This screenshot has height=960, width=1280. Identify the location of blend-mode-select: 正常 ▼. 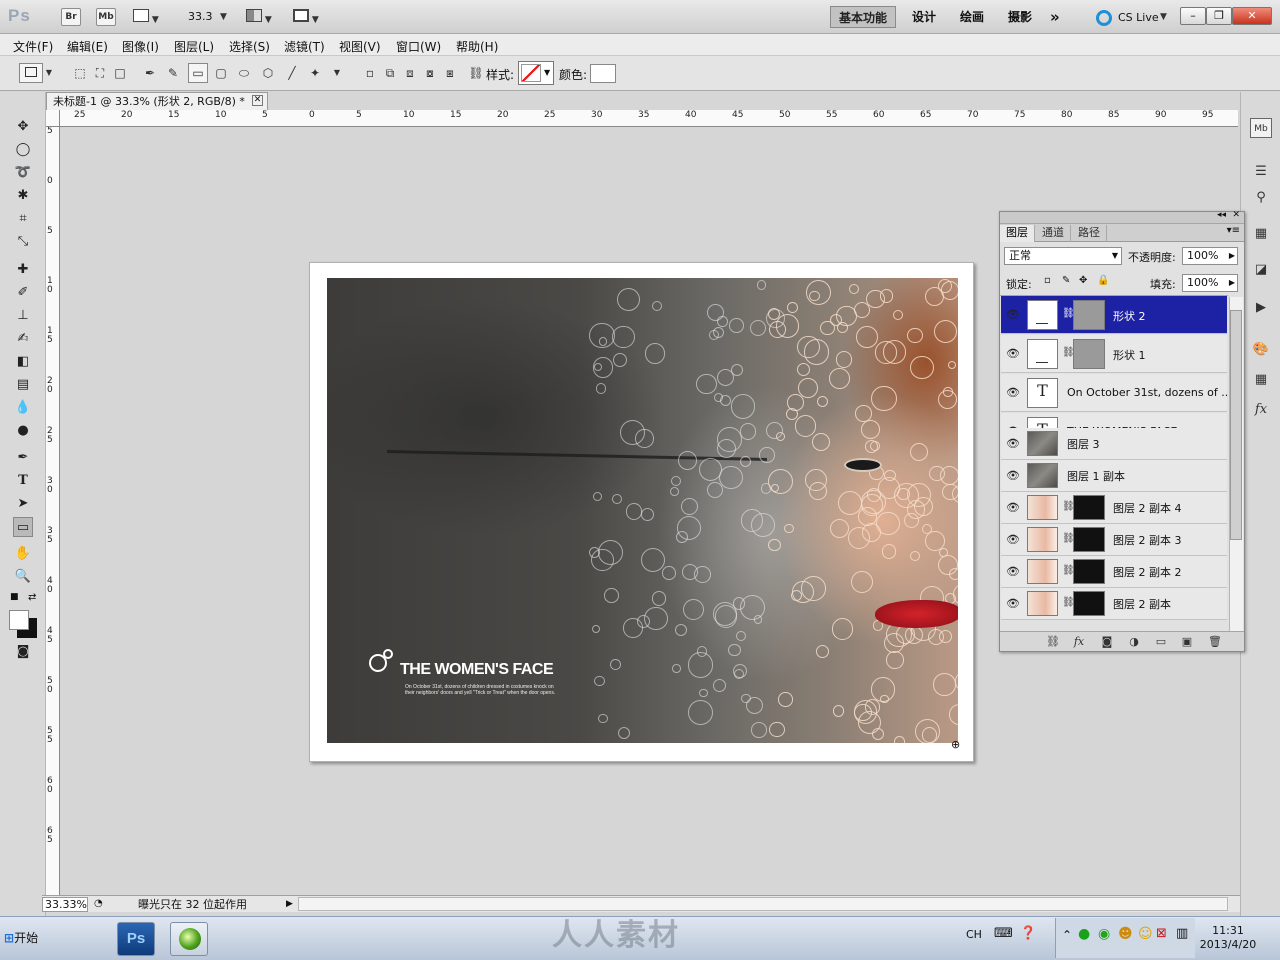
(1063, 256).